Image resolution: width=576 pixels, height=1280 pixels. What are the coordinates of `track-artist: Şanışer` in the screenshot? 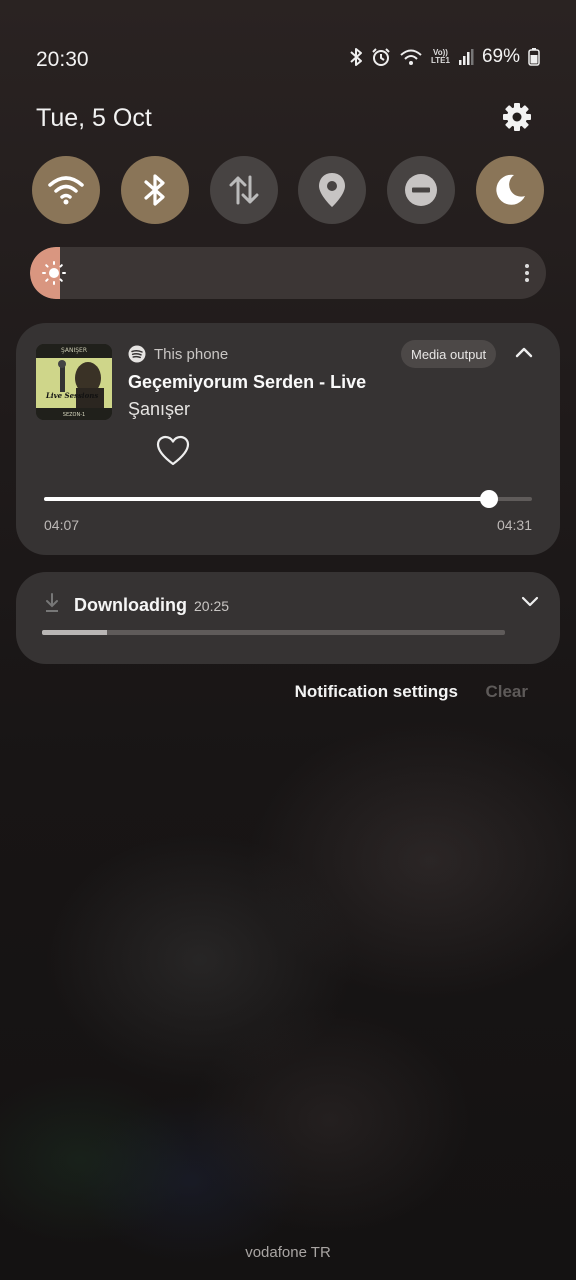 It's located at (159, 409).